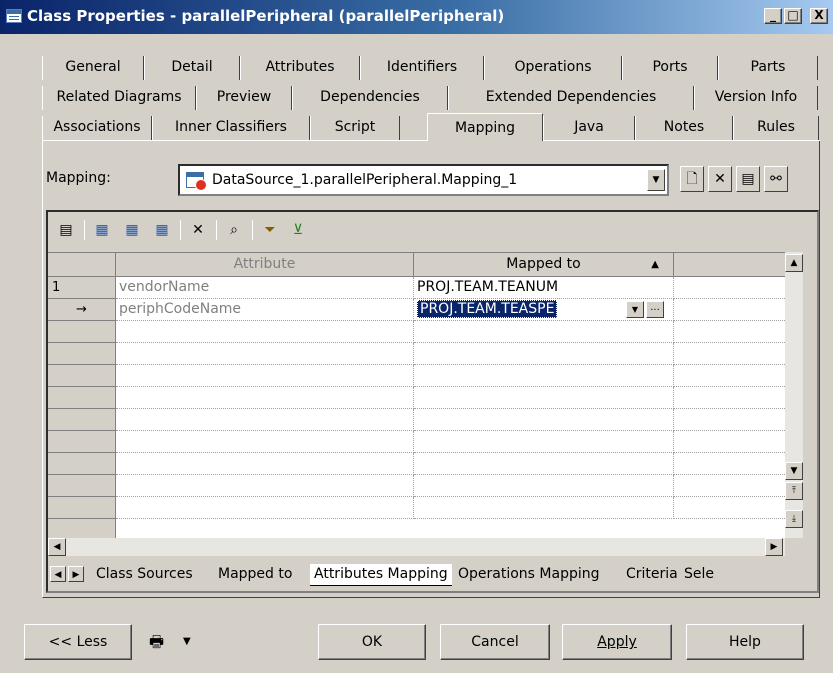 The height and width of the screenshot is (673, 833). What do you see at coordinates (265, 265) in the screenshot?
I see `column-header-attribute: Attribute` at bounding box center [265, 265].